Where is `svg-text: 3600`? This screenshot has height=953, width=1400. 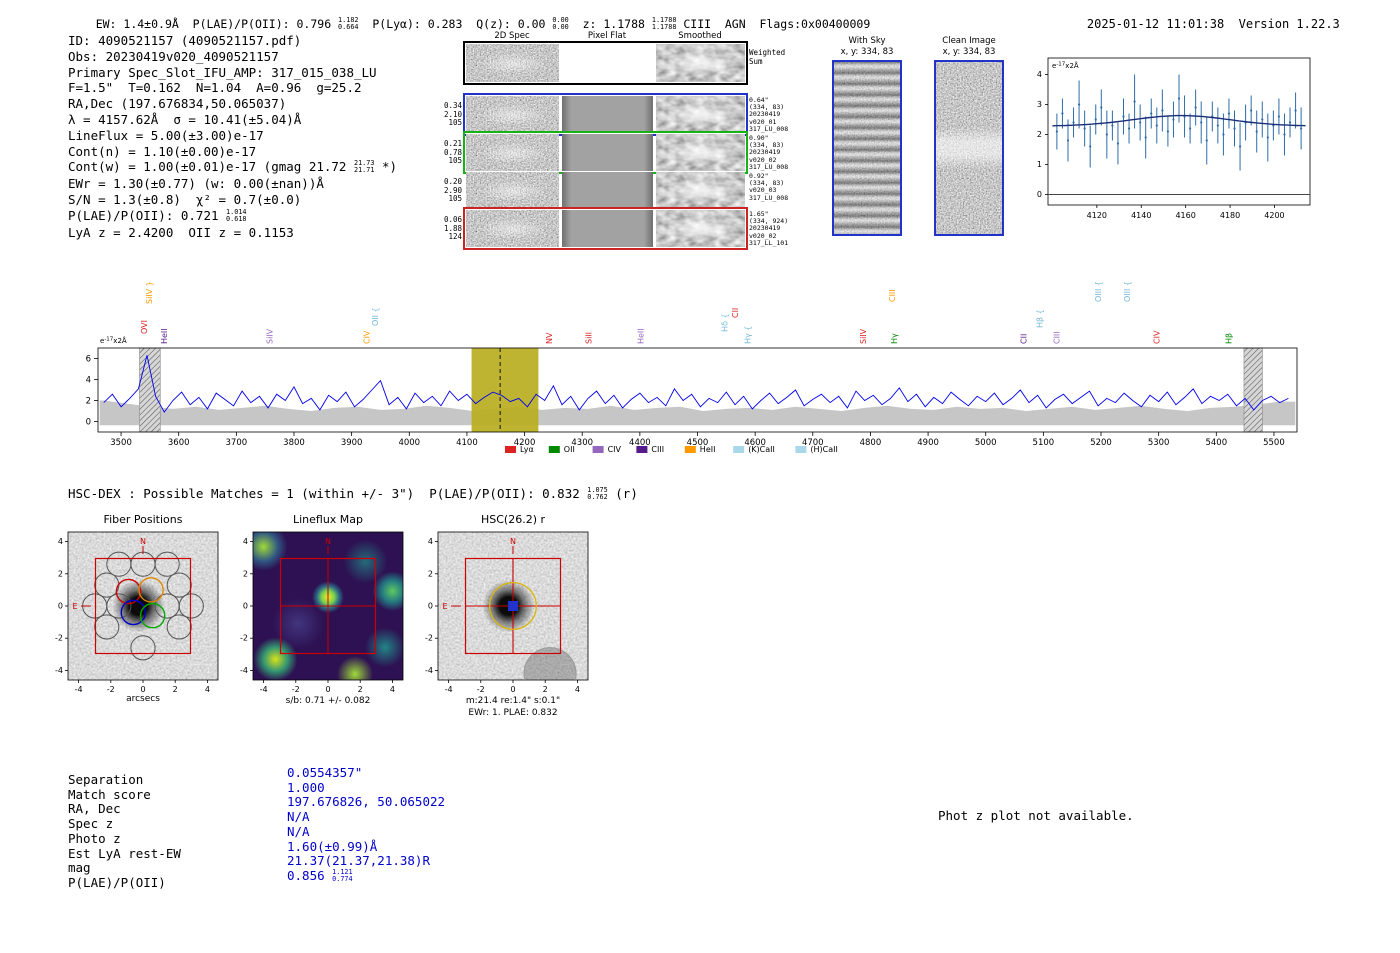
svg-text: 3600 is located at coordinates (179, 443).